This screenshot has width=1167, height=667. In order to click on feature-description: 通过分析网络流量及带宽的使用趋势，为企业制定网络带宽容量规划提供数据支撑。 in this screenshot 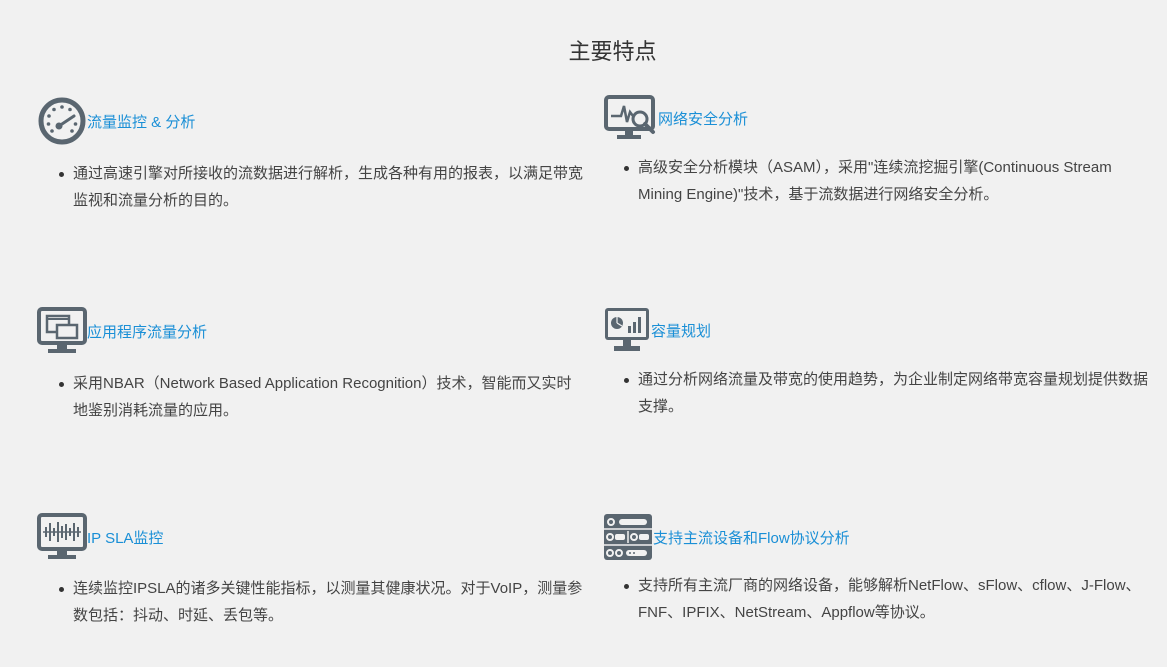, I will do `click(885, 393)`.